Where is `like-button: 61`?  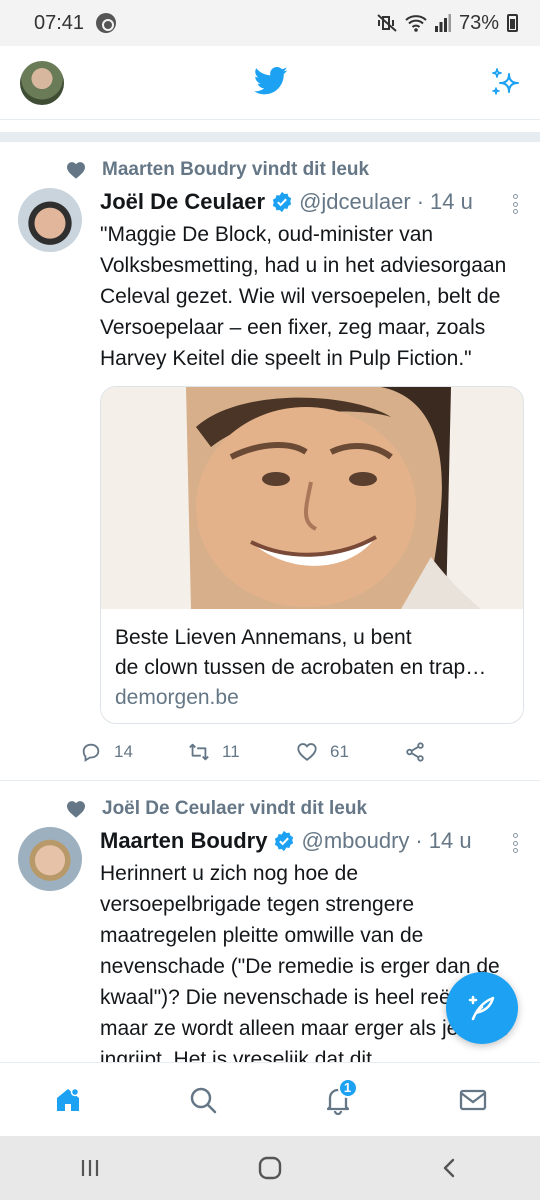 like-button: 61 is located at coordinates (350, 752).